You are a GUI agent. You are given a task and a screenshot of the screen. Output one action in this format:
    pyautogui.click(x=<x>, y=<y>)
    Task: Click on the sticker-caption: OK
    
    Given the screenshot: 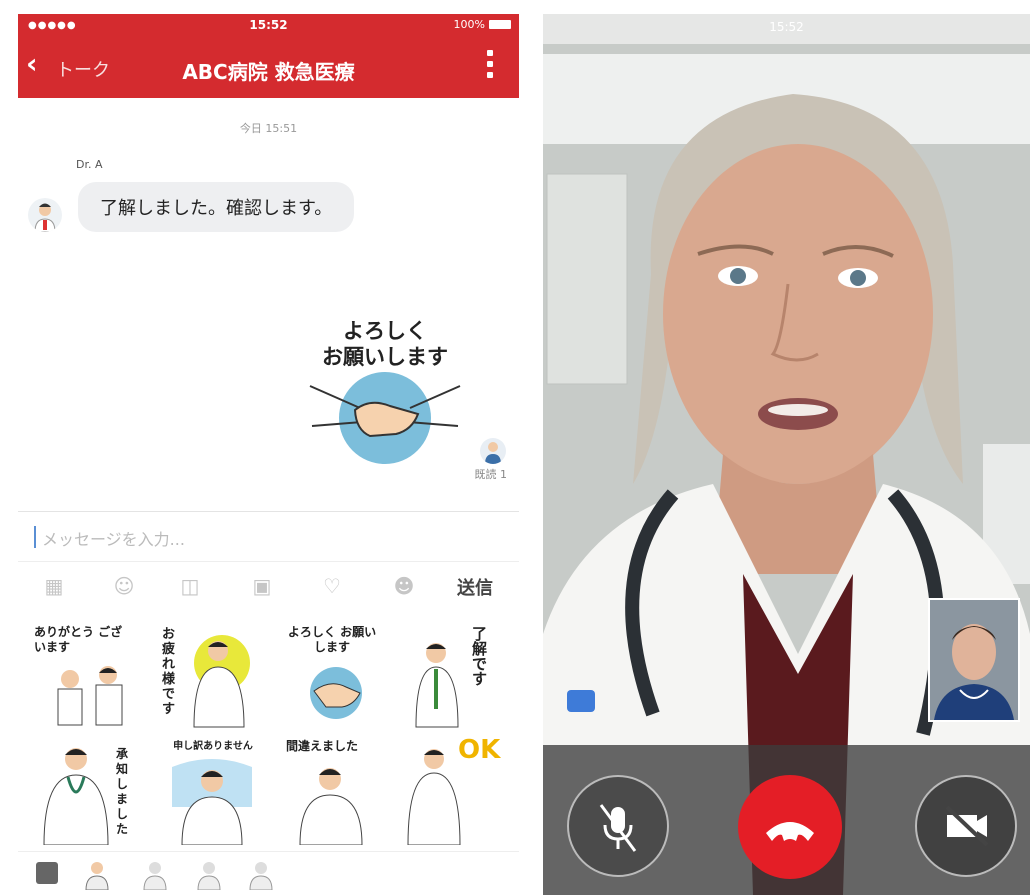 What is the action you would take?
    pyautogui.click(x=479, y=750)
    